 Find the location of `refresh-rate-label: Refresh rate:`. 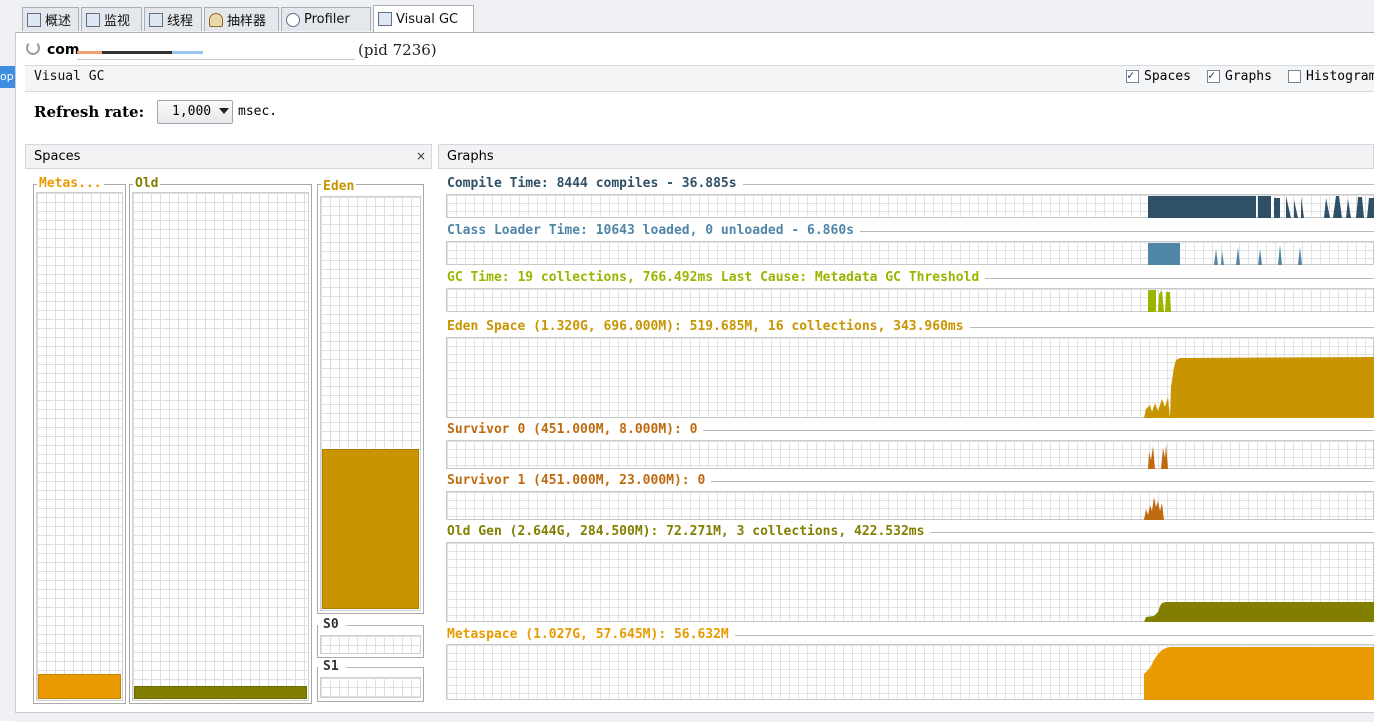

refresh-rate-label: Refresh rate: is located at coordinates (89, 112).